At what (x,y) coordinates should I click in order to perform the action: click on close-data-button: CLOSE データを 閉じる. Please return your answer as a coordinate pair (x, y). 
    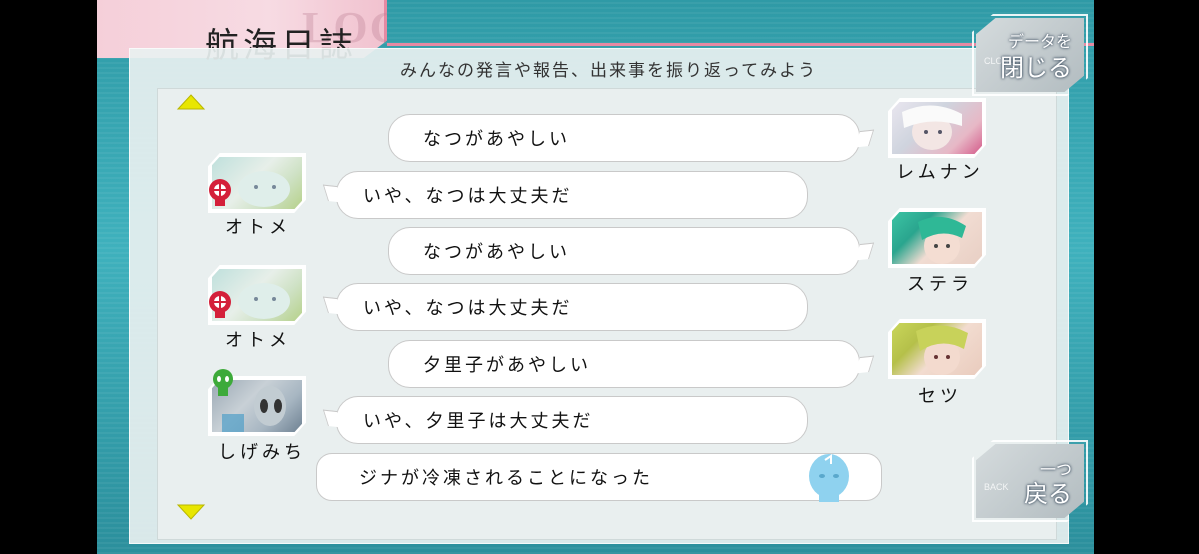
    Looking at the image, I should click on (1030, 55).